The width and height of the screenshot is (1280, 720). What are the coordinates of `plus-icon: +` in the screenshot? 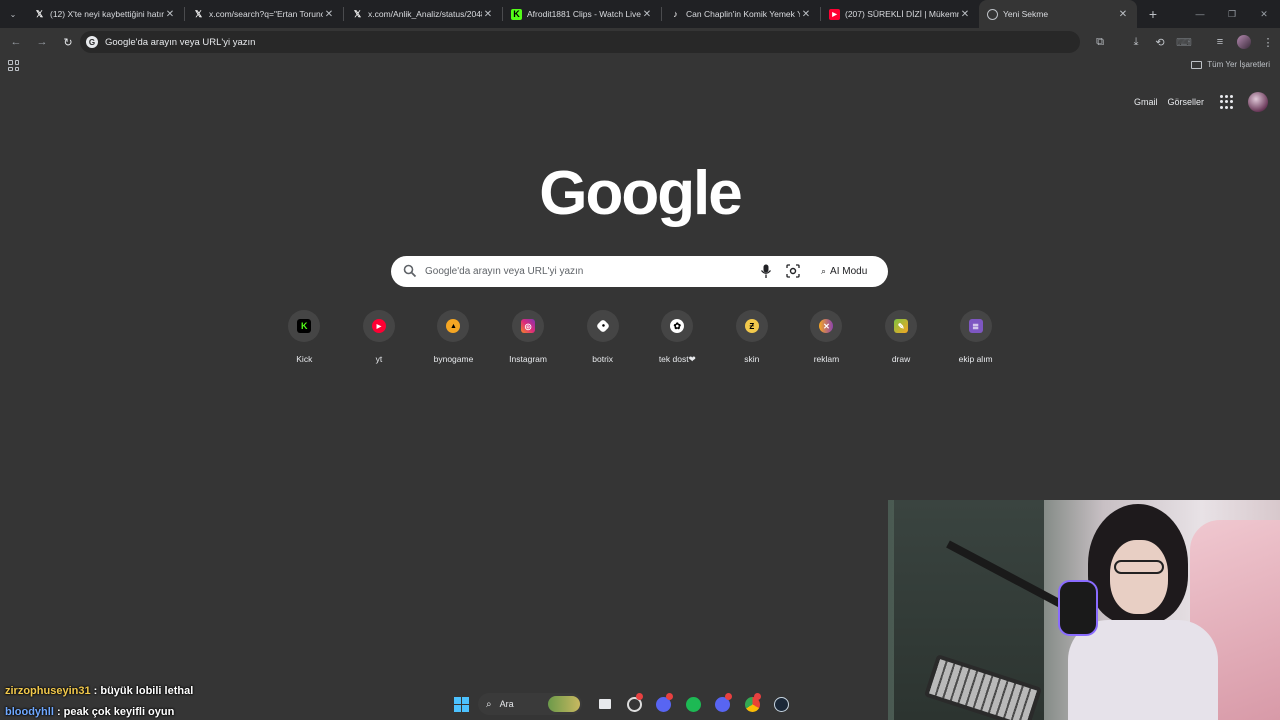 It's located at (1153, 14).